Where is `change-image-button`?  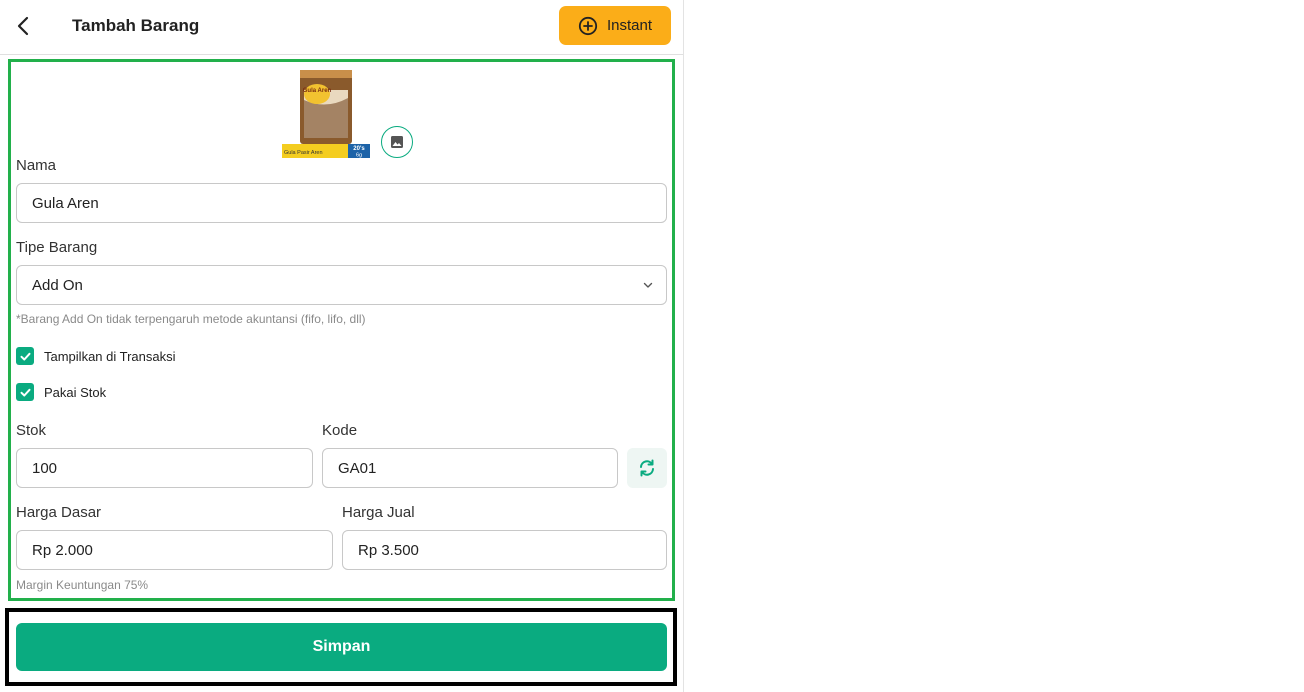
change-image-button is located at coordinates (397, 142).